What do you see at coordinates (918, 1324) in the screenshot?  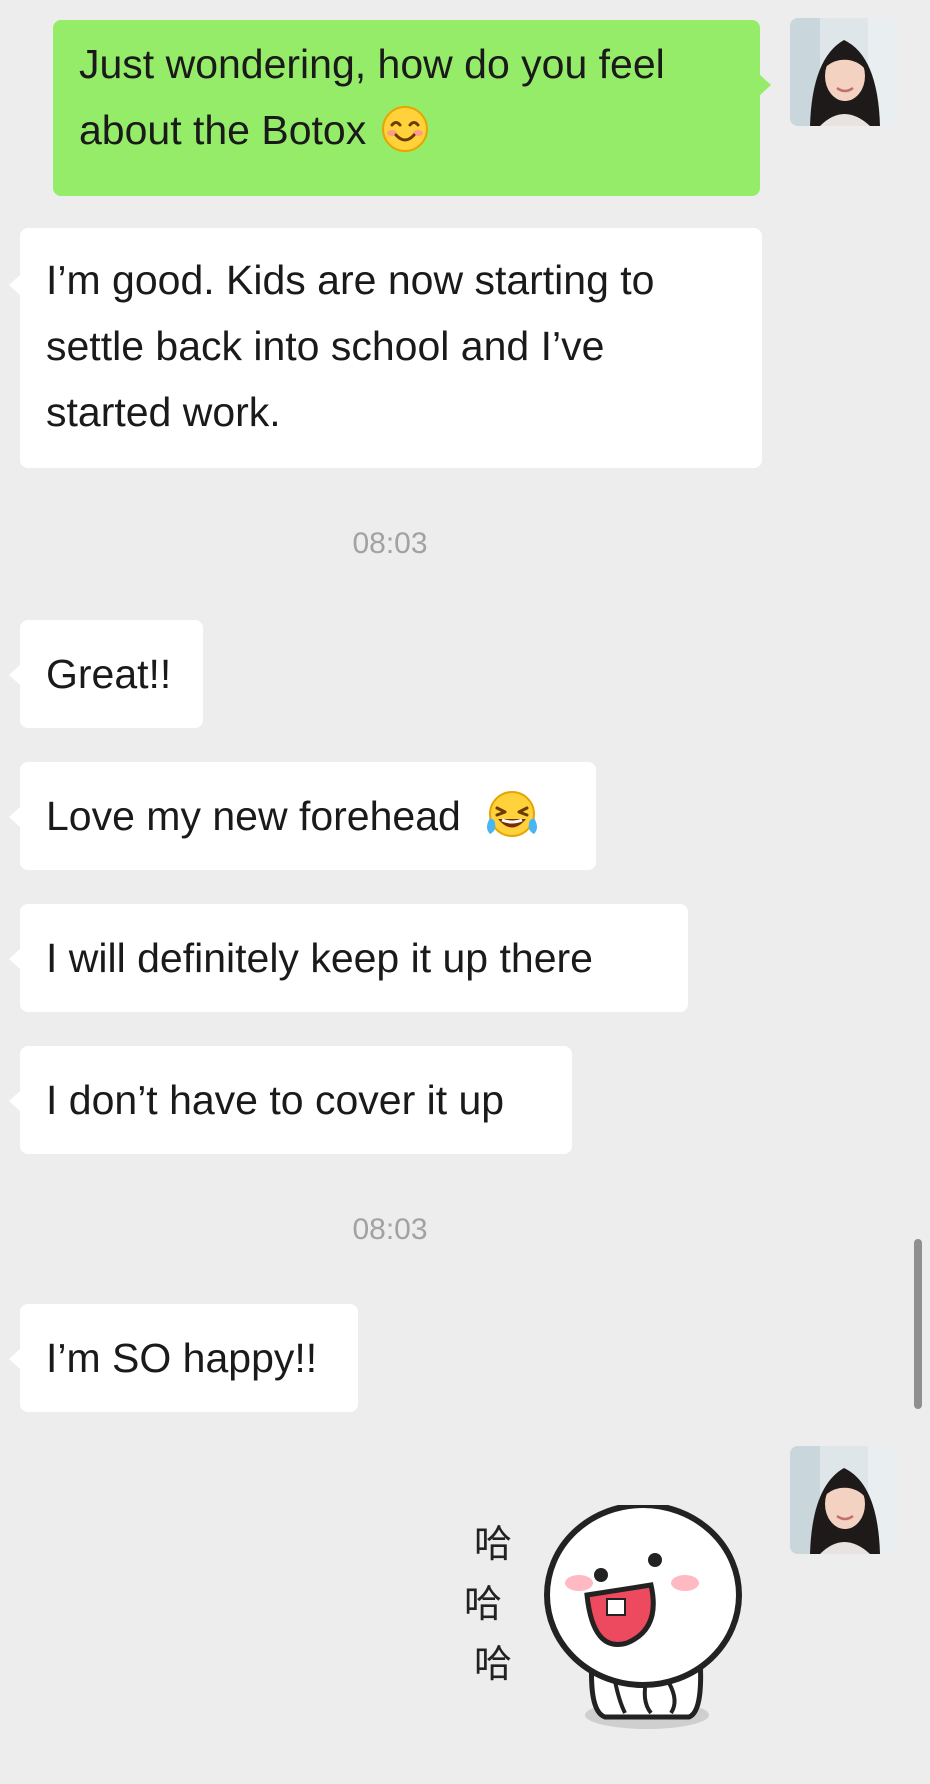 I see `scrollbar` at bounding box center [918, 1324].